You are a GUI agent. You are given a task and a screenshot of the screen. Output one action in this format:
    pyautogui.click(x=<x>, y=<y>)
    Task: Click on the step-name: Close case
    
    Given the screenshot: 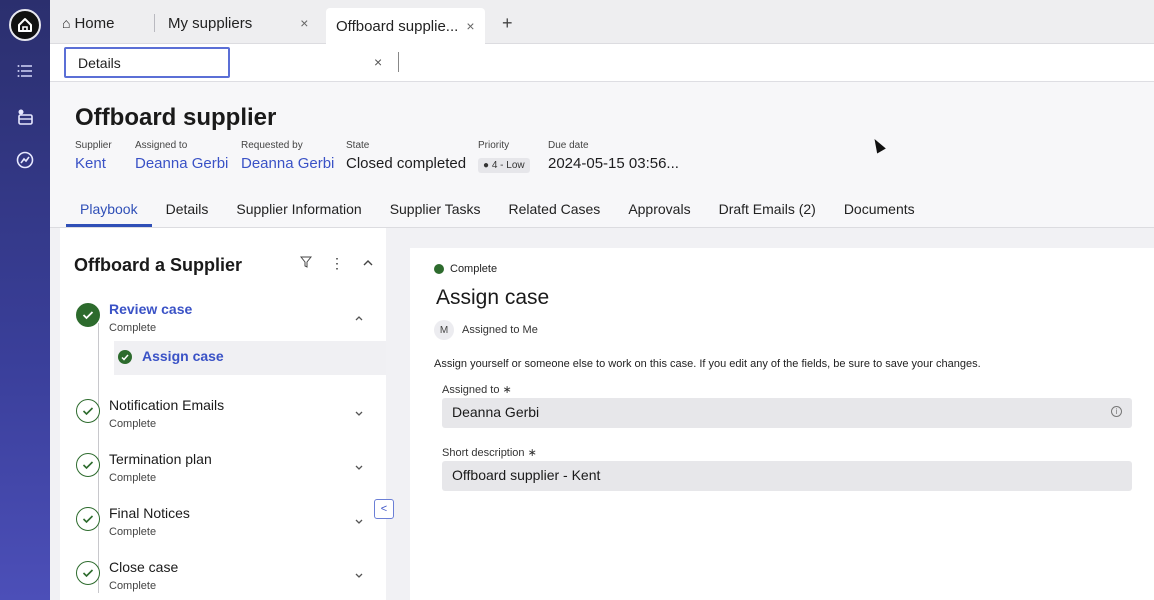 What is the action you would take?
    pyautogui.click(x=144, y=567)
    